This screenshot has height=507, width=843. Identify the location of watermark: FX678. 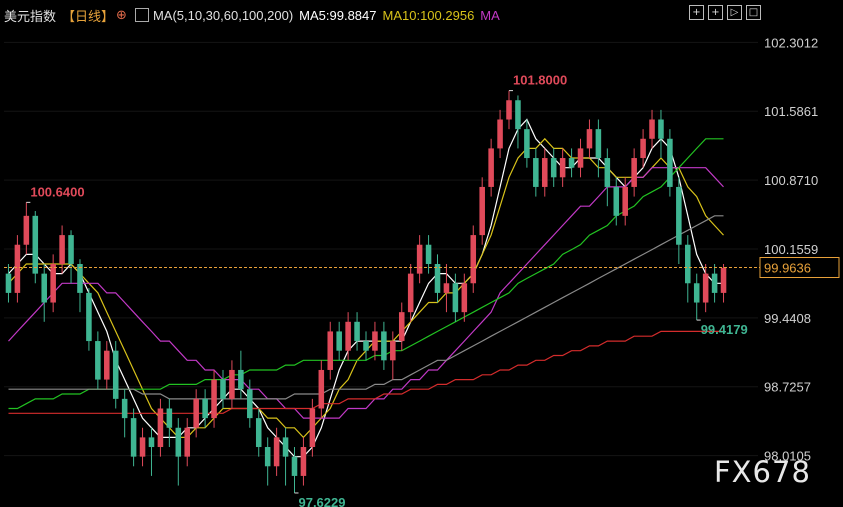
(762, 472).